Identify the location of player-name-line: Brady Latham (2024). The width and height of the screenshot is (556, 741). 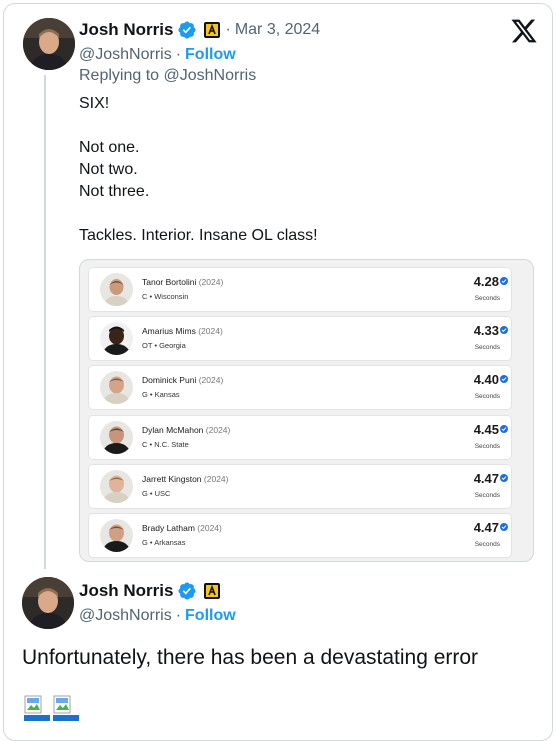
(182, 528).